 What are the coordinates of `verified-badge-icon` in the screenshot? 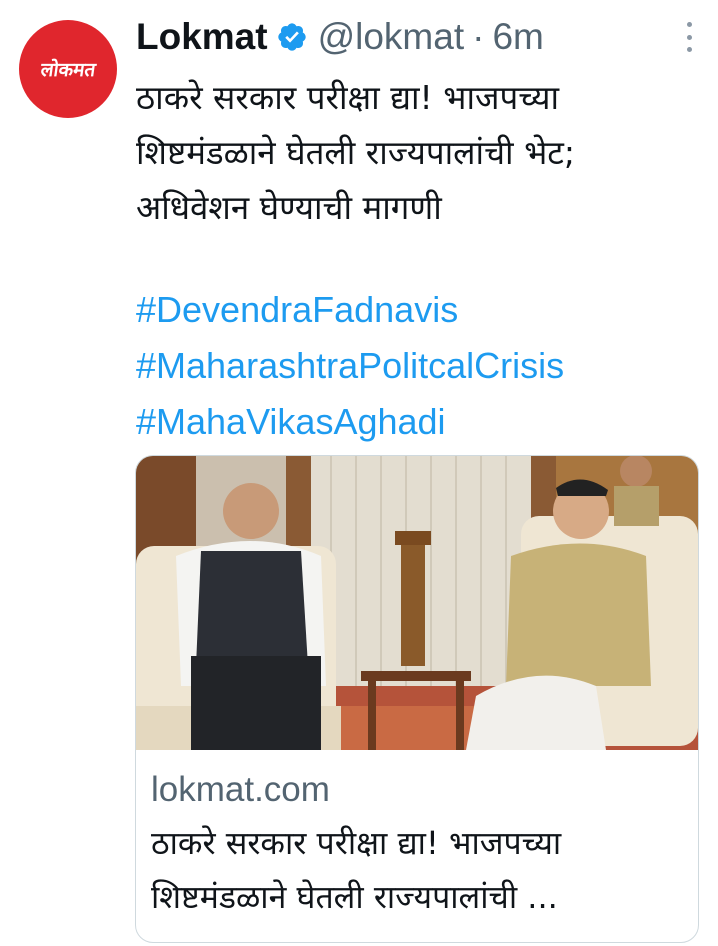 It's located at (291, 37).